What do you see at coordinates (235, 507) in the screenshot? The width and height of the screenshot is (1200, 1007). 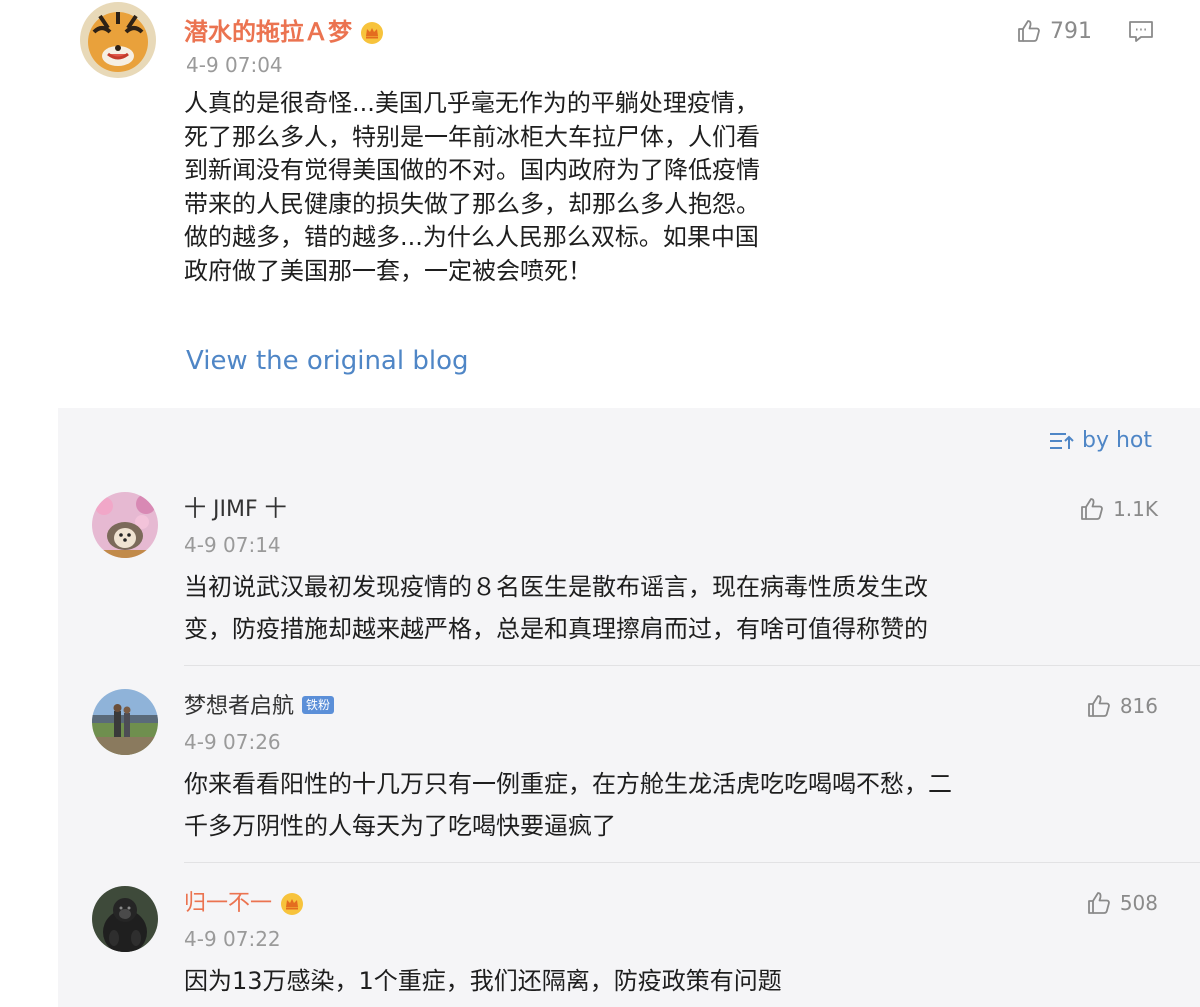 I see `username: 十 JIMF 十` at bounding box center [235, 507].